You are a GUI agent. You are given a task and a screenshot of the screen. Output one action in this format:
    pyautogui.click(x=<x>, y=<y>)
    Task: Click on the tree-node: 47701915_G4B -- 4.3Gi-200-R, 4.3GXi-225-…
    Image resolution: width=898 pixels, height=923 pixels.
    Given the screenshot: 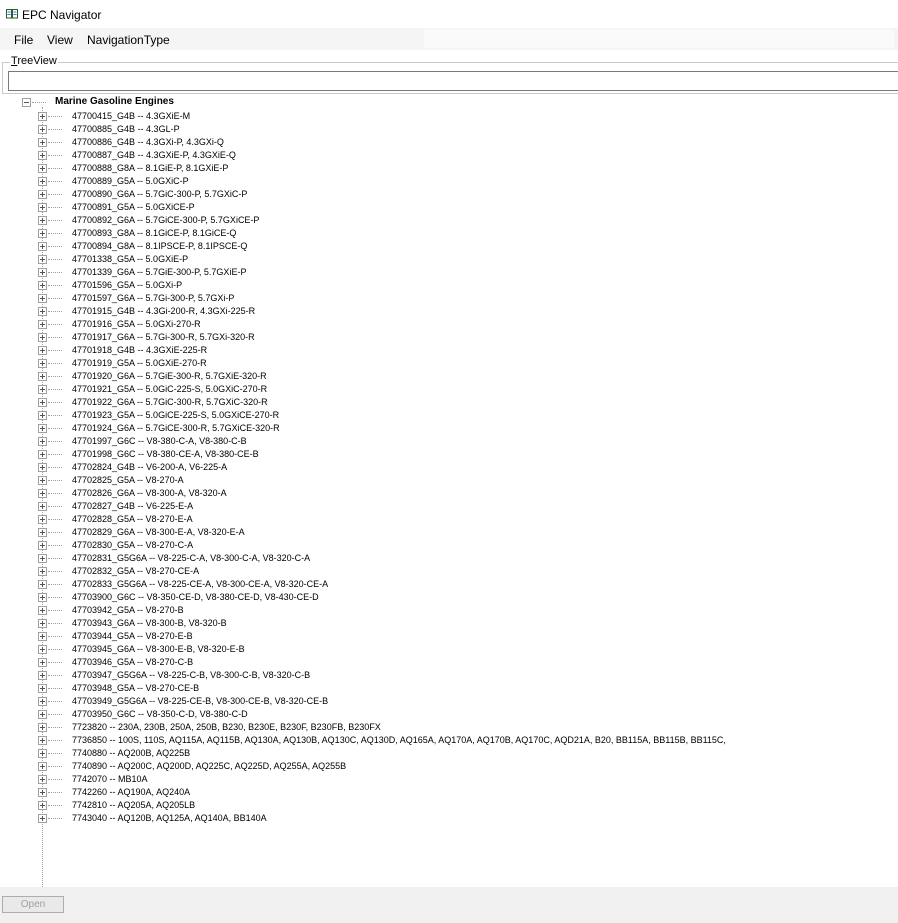 What is the action you would take?
    pyautogui.click(x=449, y=311)
    